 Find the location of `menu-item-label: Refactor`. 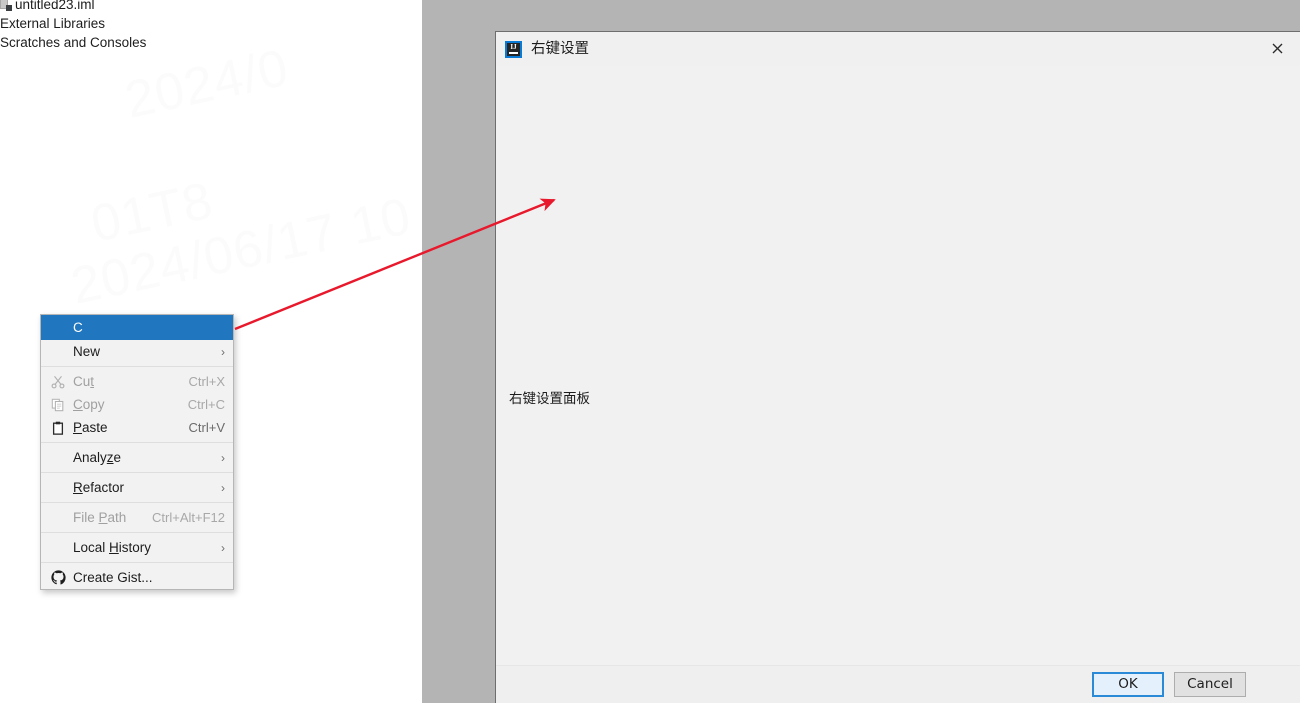

menu-item-label: Refactor is located at coordinates (99, 487).